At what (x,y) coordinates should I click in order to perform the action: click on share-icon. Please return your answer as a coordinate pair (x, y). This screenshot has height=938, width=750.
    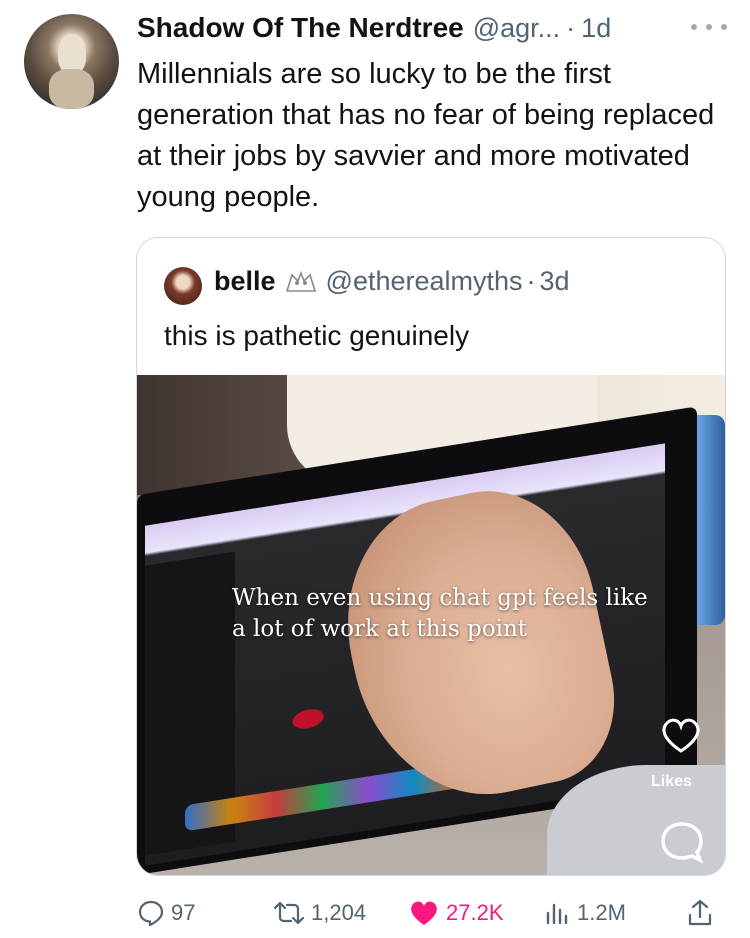
    Looking at the image, I should click on (700, 912).